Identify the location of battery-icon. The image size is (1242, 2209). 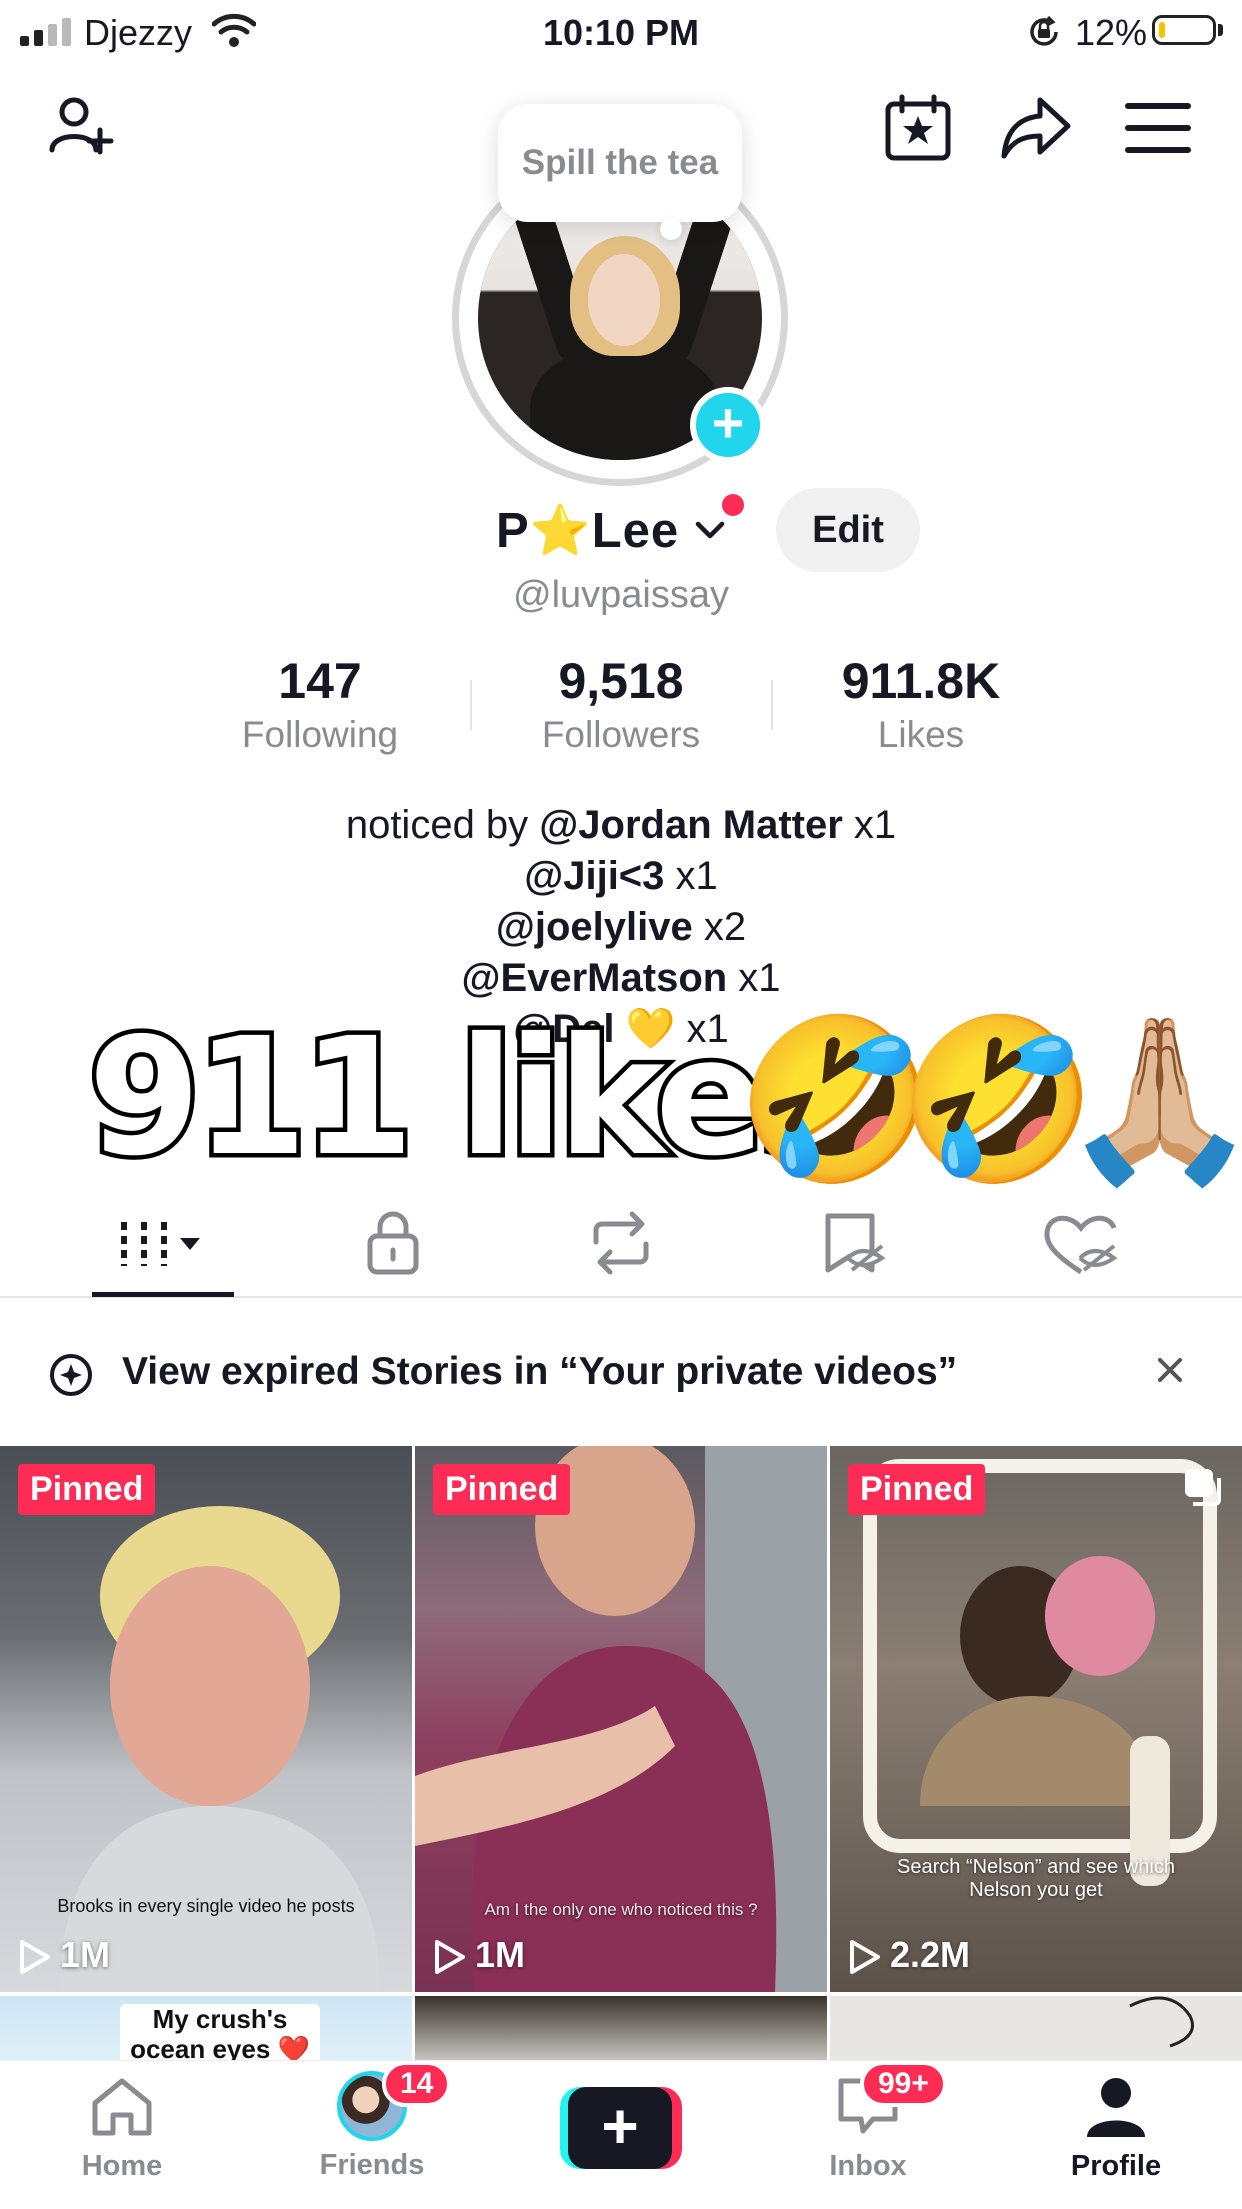
(1184, 30).